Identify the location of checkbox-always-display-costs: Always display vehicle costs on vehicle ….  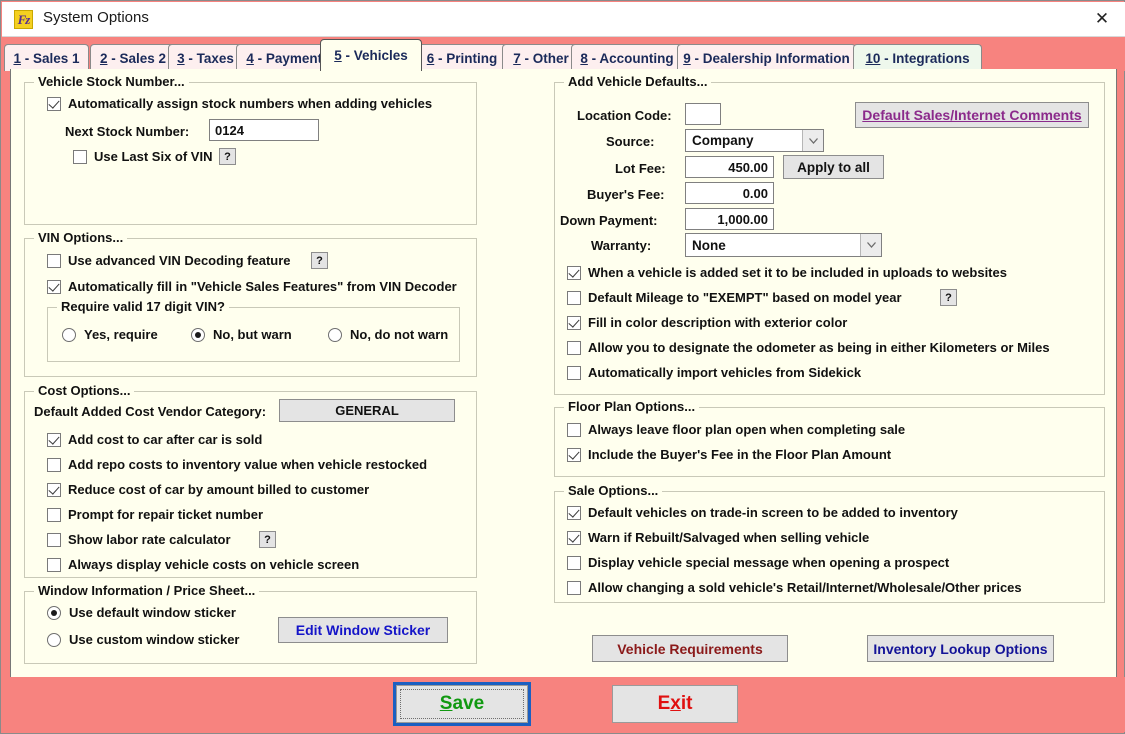
(203, 564).